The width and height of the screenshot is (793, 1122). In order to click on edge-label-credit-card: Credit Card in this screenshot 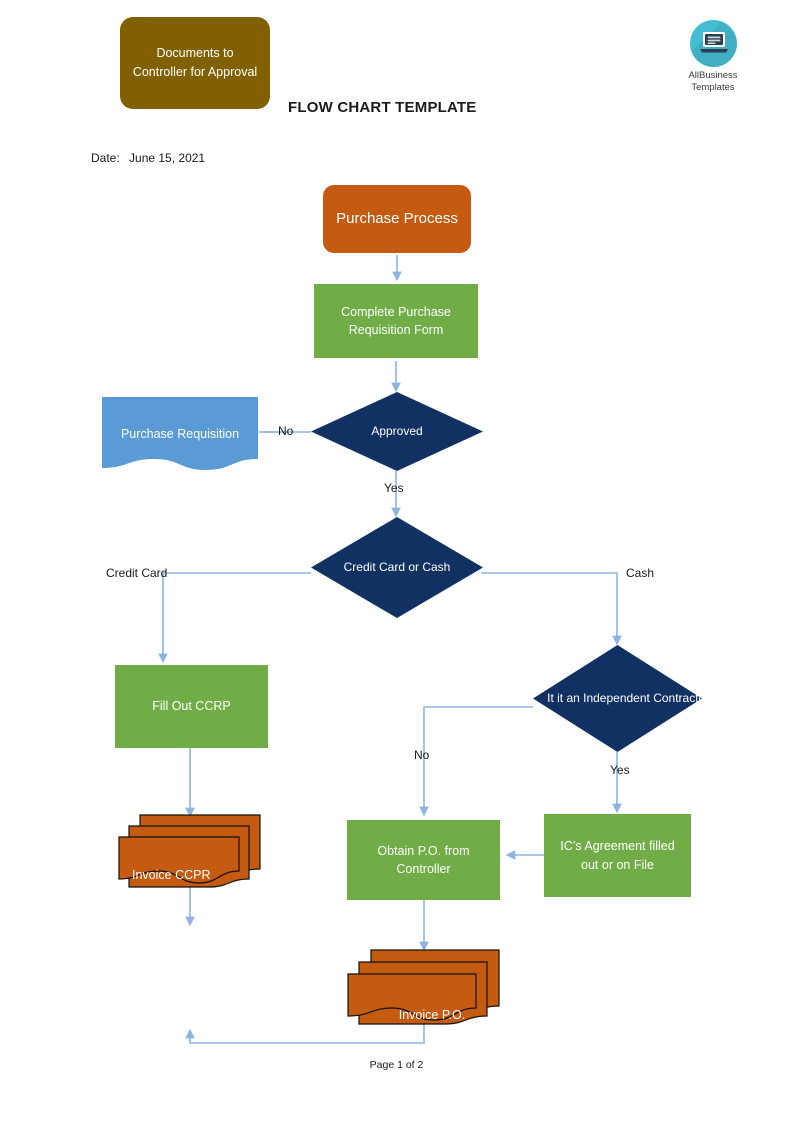, I will do `click(137, 573)`.